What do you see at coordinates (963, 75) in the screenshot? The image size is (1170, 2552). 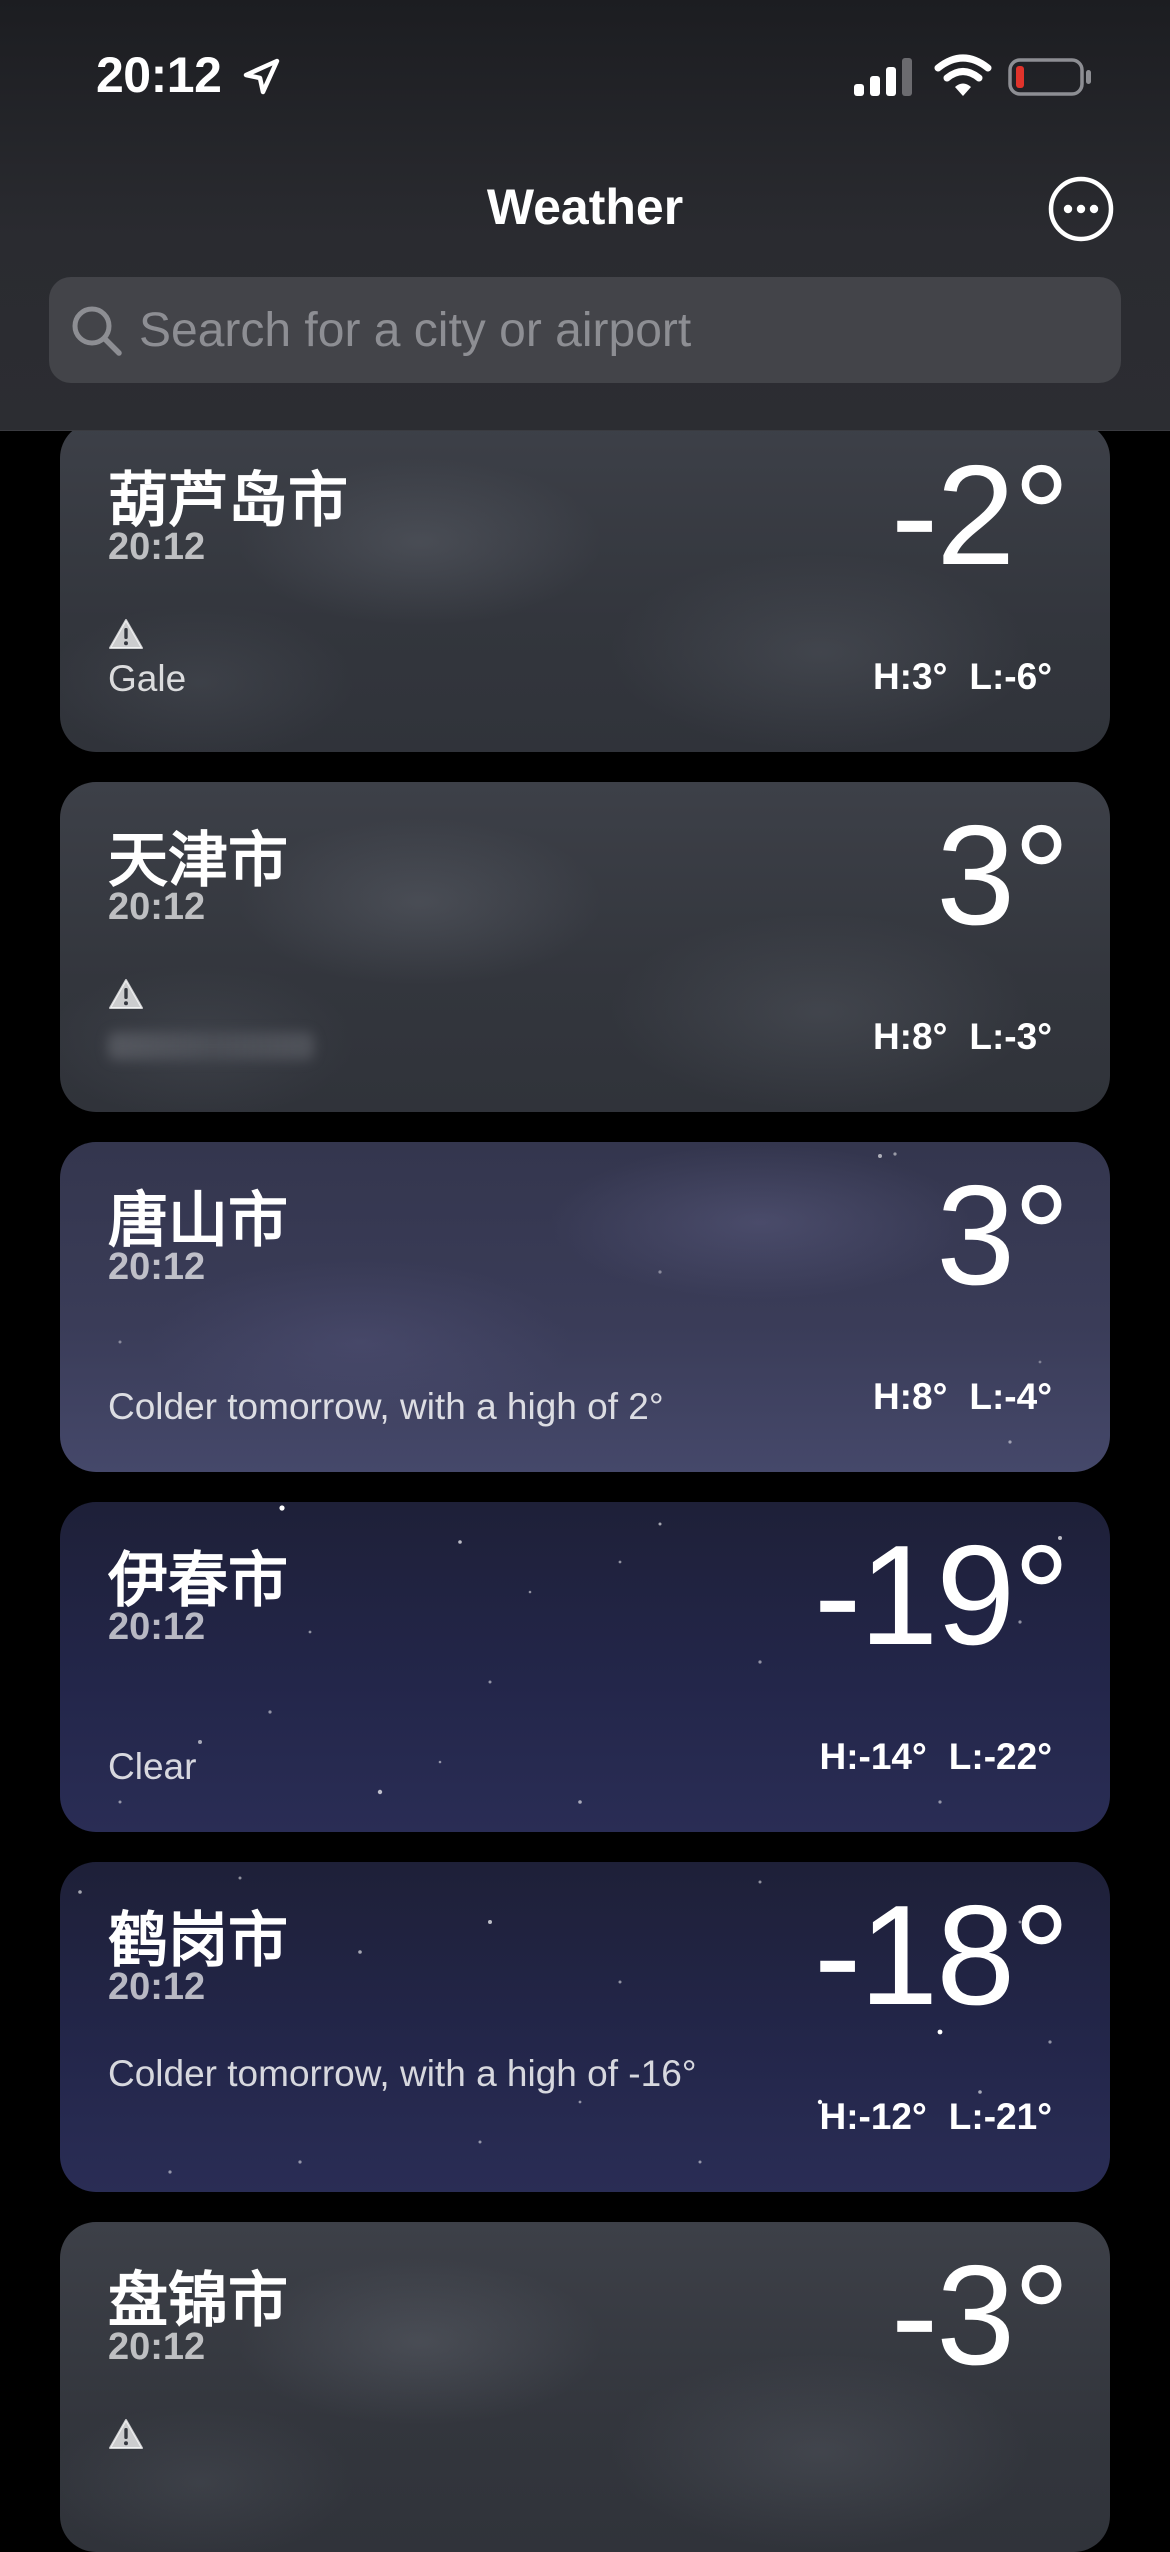 I see `wifi-icon` at bounding box center [963, 75].